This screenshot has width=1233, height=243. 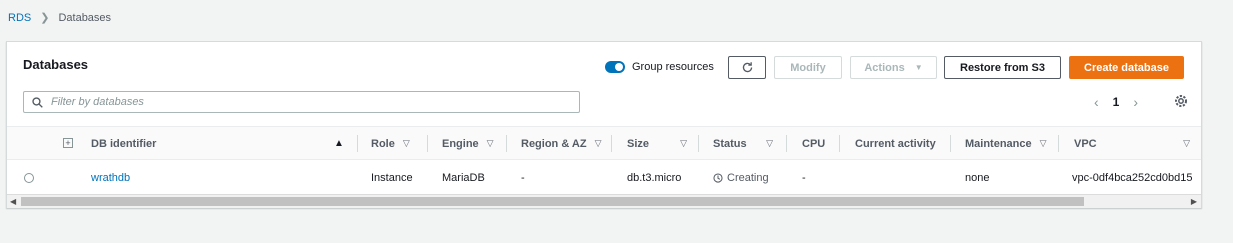 I want to click on column-region-az: Region & AZ ▽, so click(x=561, y=143).